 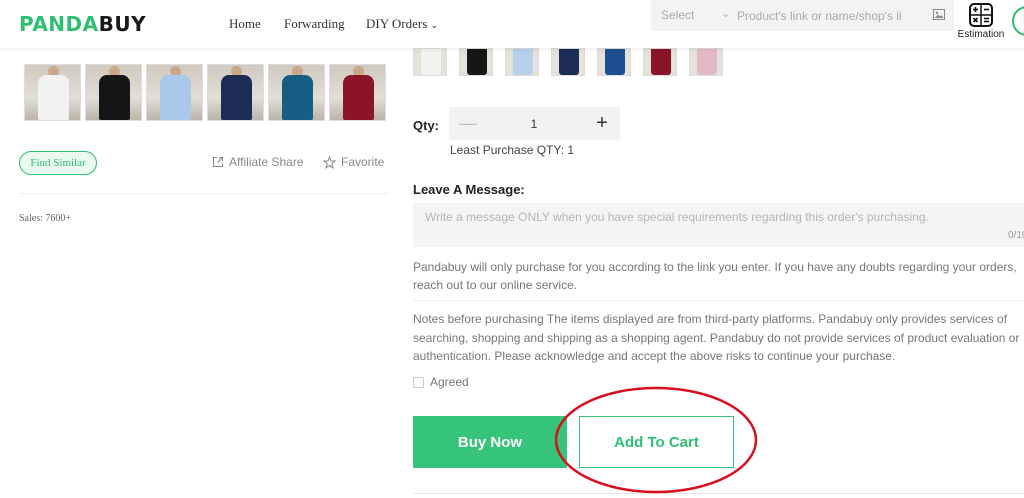 I want to click on least-purchase-qty: Least Purchase QTY: 1, so click(x=512, y=150).